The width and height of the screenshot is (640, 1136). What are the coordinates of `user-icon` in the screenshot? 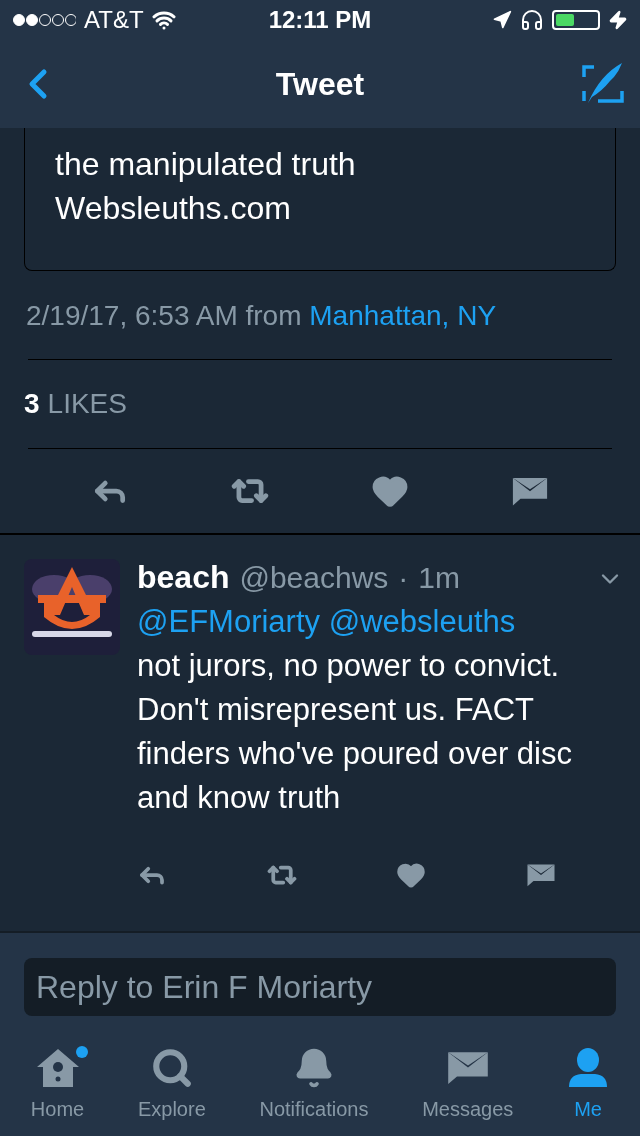 It's located at (588, 1068).